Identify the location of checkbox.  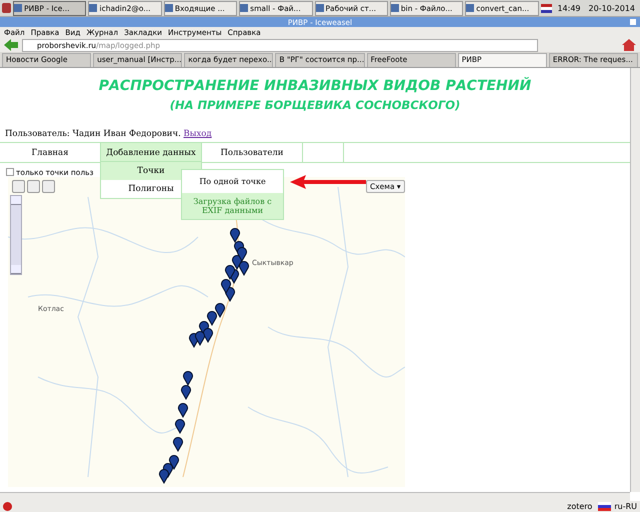
(10, 172).